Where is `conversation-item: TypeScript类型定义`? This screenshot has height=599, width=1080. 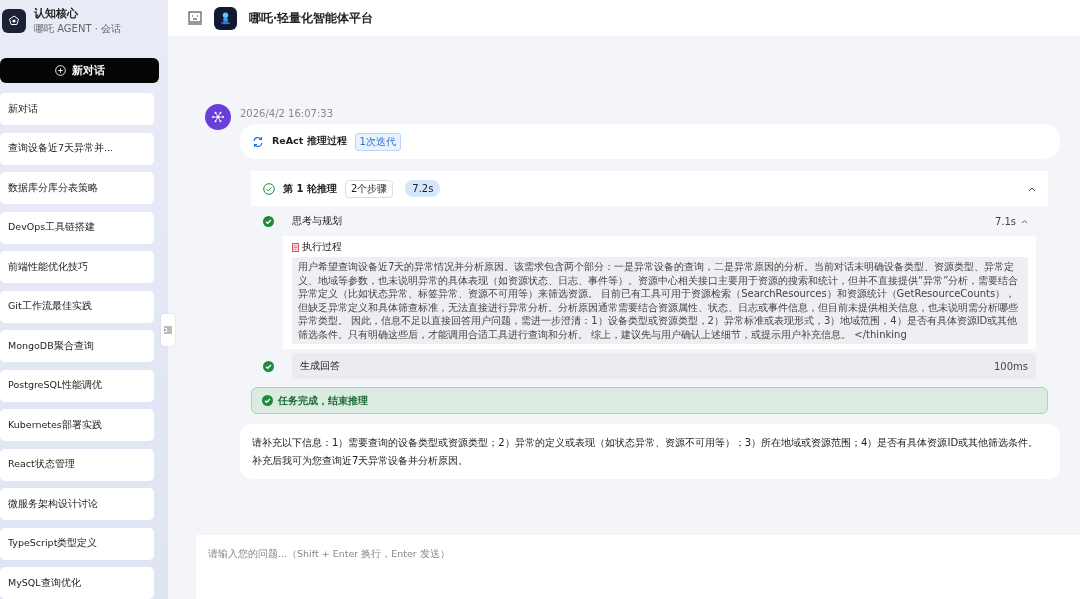
conversation-item: TypeScript类型定义 is located at coordinates (77, 543).